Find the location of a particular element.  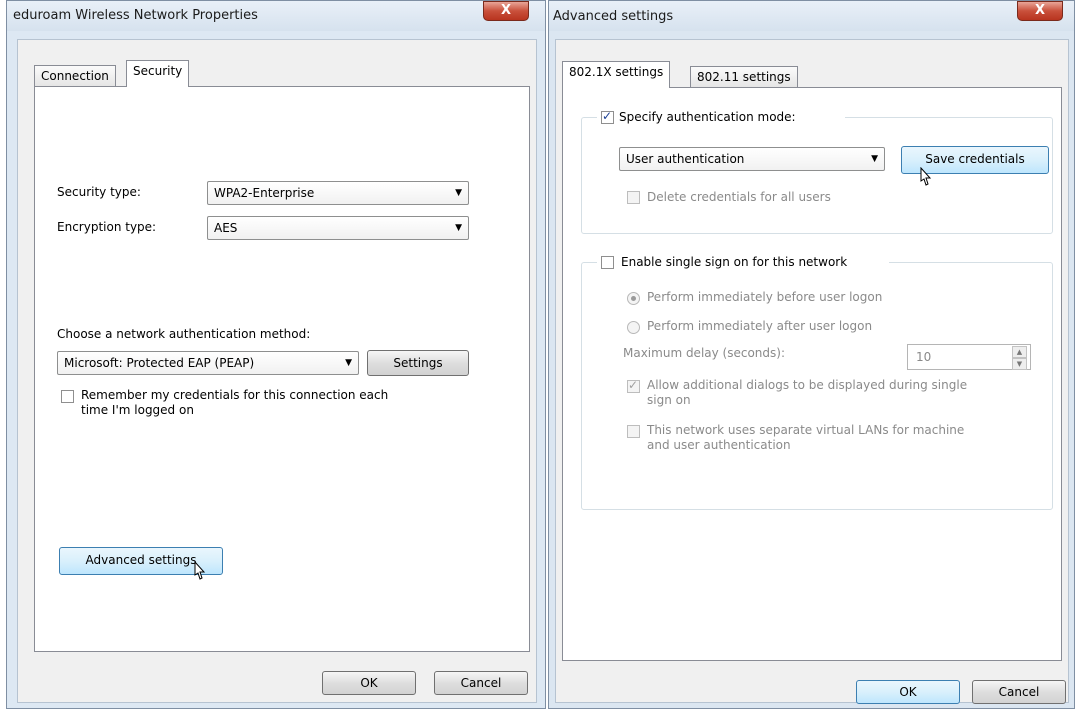

remember-credentials-checkbox is located at coordinates (67, 396).